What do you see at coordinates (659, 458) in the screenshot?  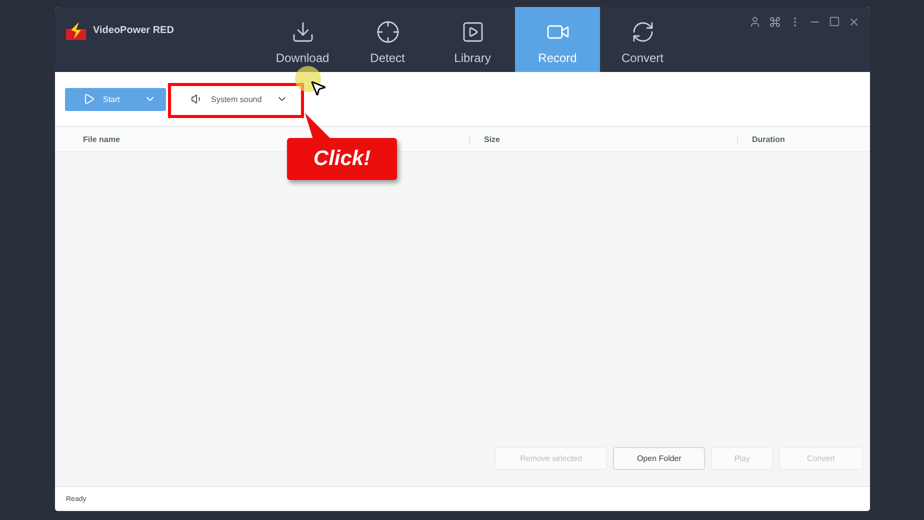 I see `action-button: Open Folder` at bounding box center [659, 458].